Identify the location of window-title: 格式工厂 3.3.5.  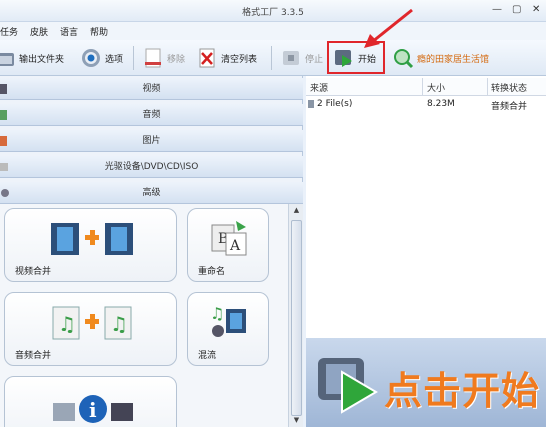
(273, 13).